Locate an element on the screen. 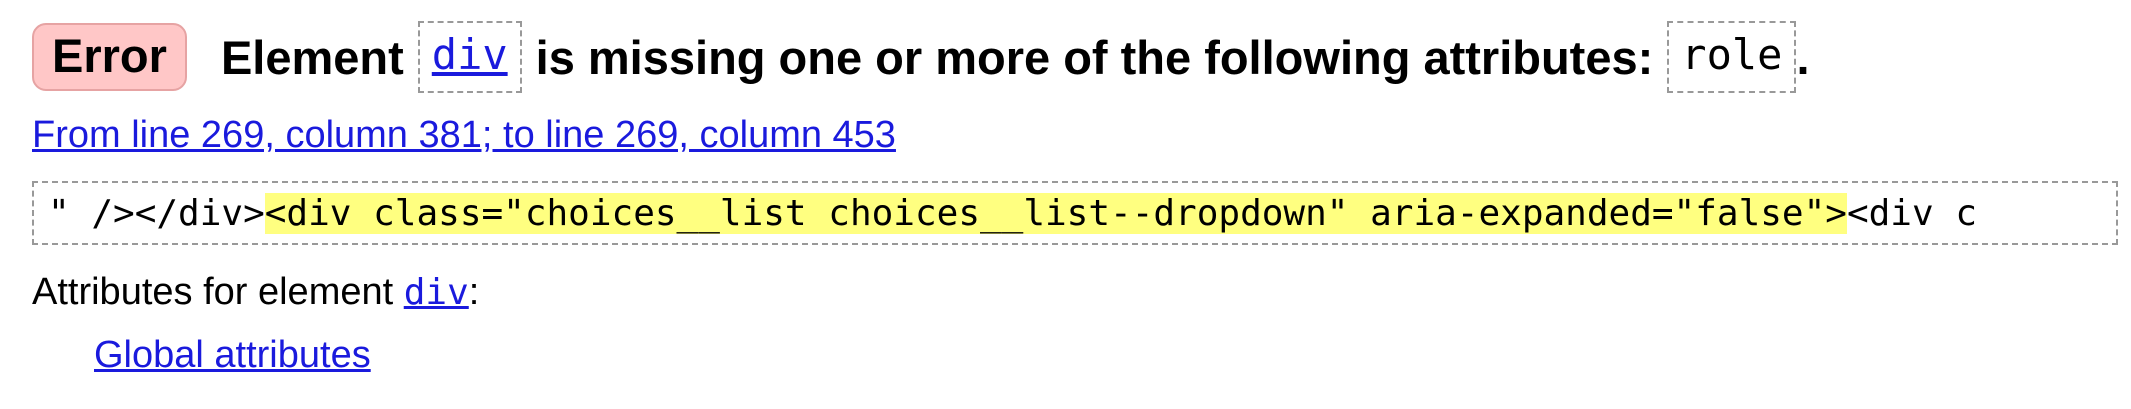 This screenshot has height=409, width=2131. error-badge: Error is located at coordinates (109, 57).